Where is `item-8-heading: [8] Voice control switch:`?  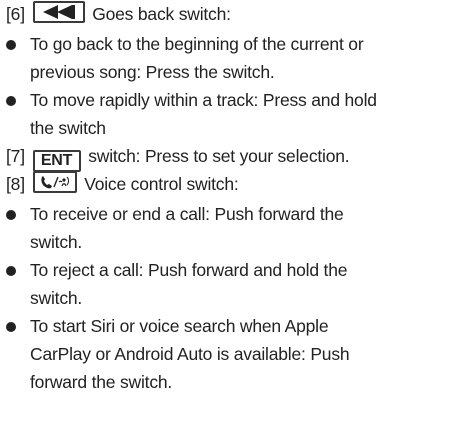 item-8-heading: [8] Voice control switch: is located at coordinates (122, 184).